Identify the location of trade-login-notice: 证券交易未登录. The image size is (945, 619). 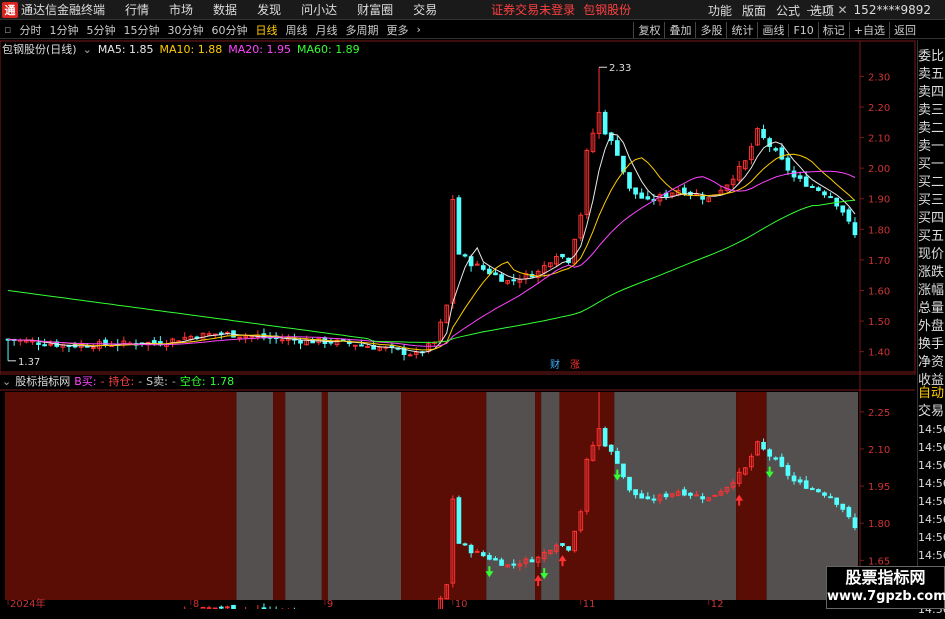
(533, 9).